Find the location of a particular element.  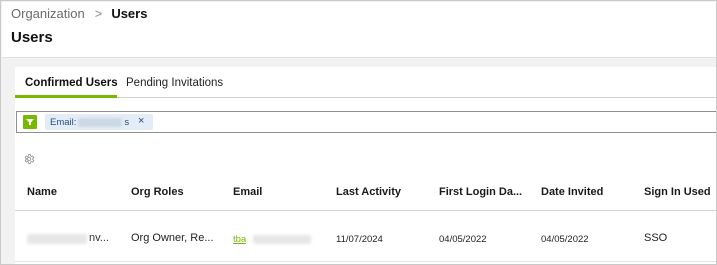

cell-first-login-date: 04/05/2022 is located at coordinates (463, 239).